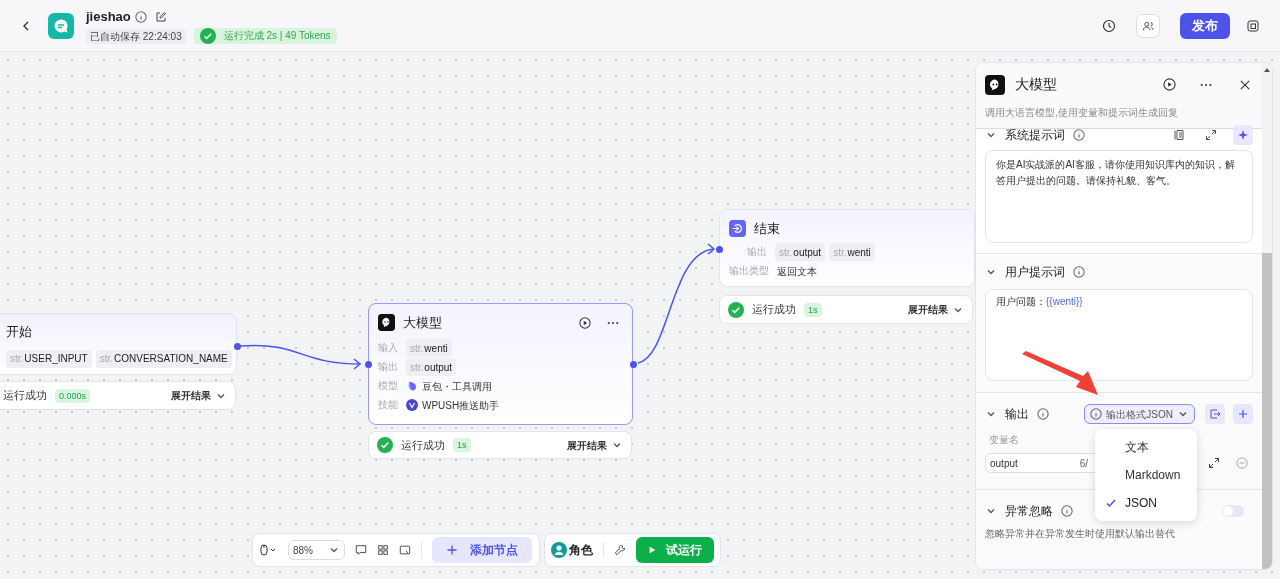  I want to click on duration-badge: 0.000s, so click(73, 395).